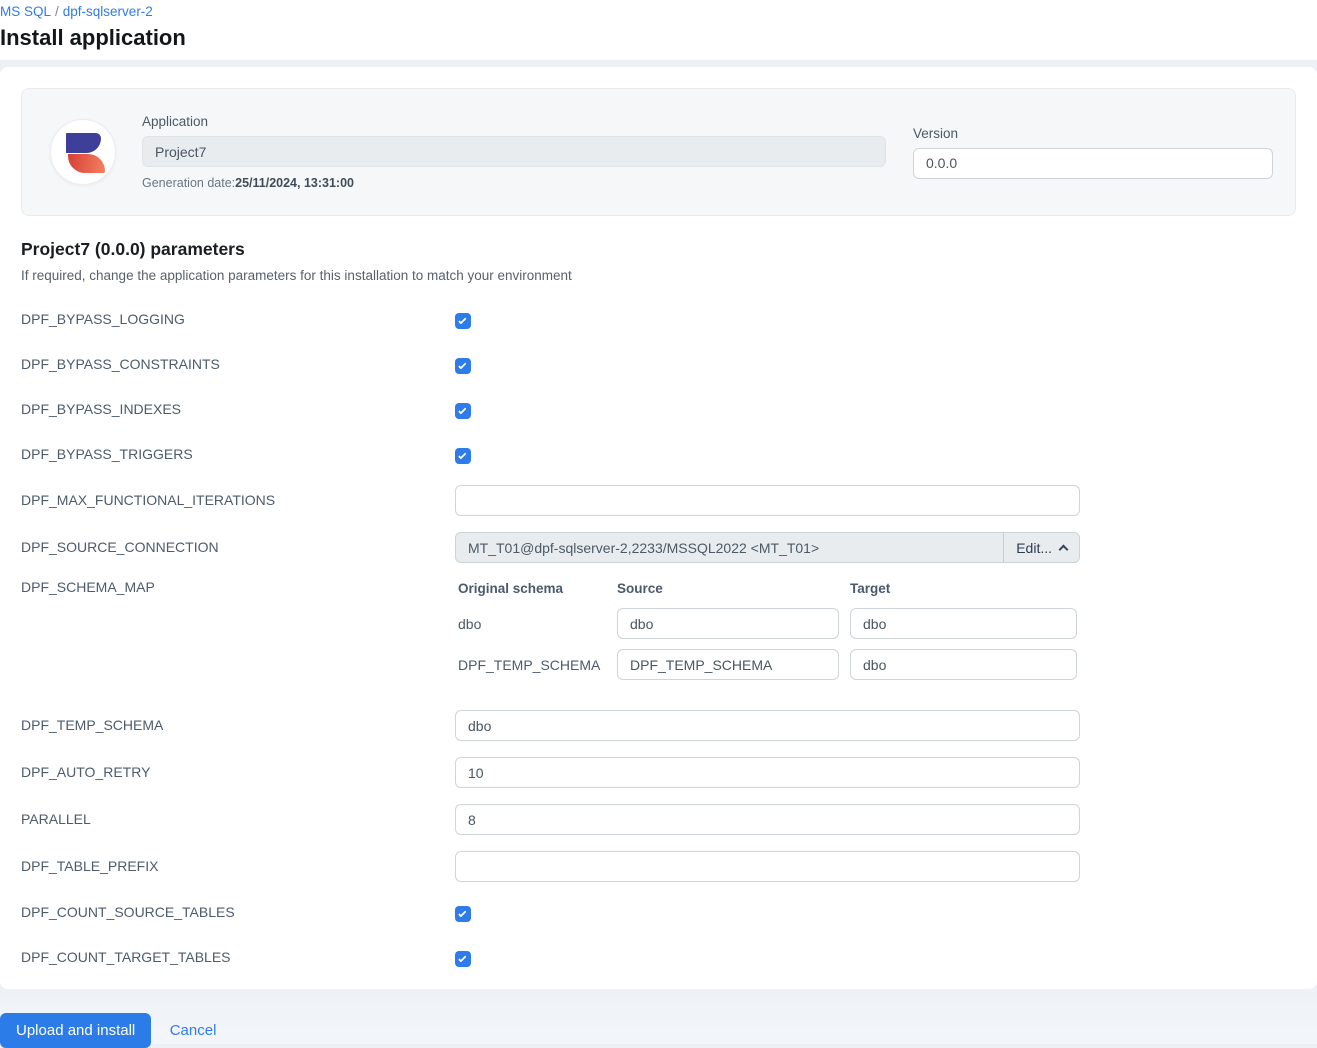 This screenshot has width=1317, height=1048. What do you see at coordinates (470, 623) in the screenshot?
I see `schema-original-value: dbo` at bounding box center [470, 623].